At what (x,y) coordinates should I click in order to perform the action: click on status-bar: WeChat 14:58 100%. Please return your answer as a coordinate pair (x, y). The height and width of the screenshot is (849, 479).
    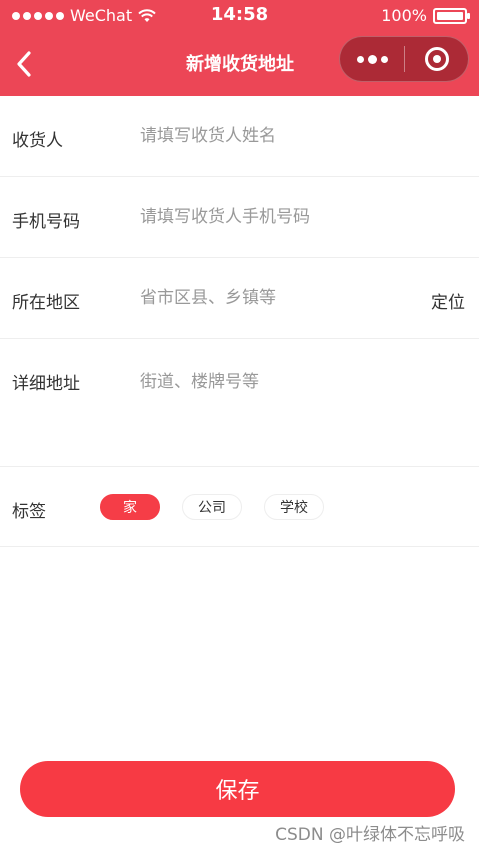
    Looking at the image, I should click on (239, 16).